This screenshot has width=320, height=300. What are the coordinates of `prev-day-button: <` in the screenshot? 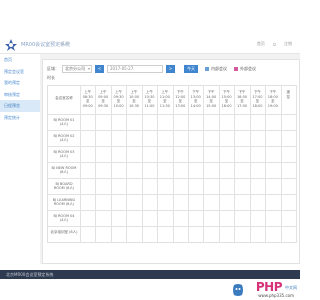 It's located at (99, 68).